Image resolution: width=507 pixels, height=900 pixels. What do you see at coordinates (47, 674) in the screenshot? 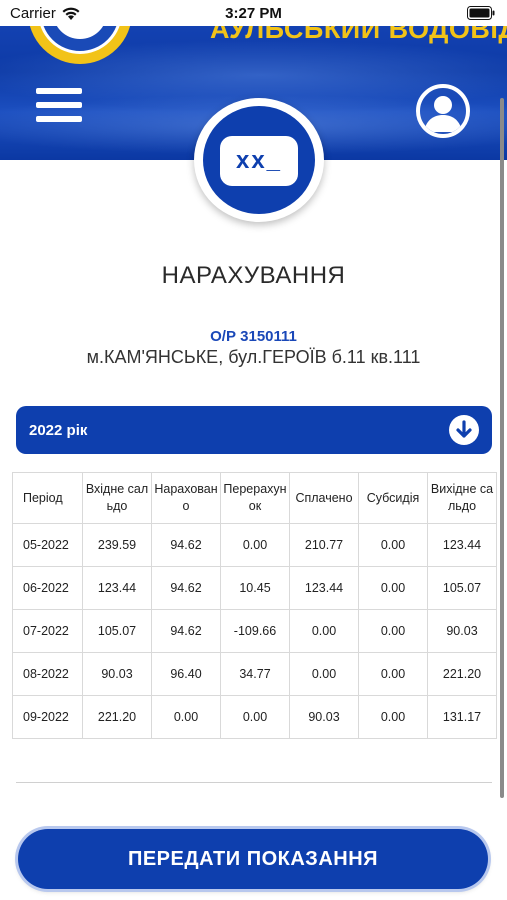
I see `table-cell: 08-2022` at bounding box center [47, 674].